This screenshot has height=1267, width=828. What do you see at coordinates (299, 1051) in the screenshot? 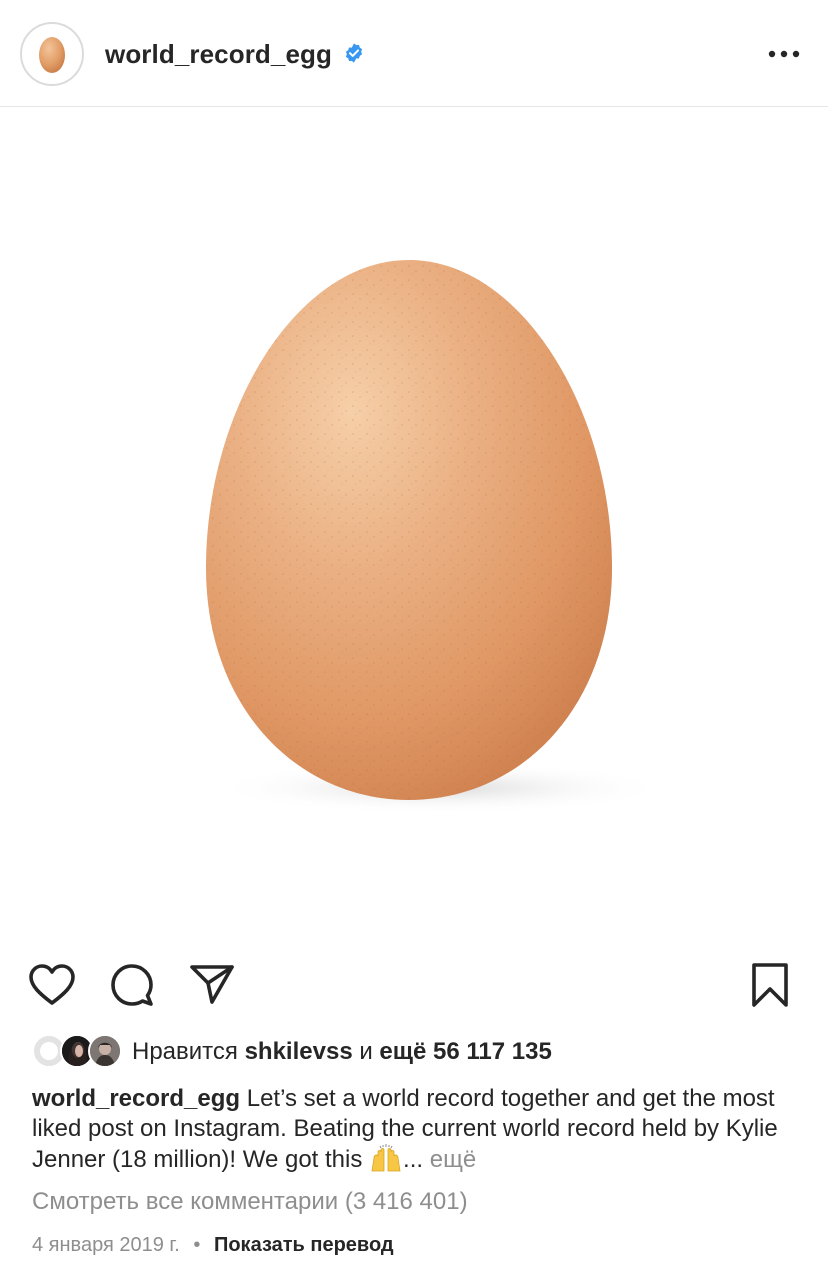
I see `liker-username: shkilevss` at bounding box center [299, 1051].